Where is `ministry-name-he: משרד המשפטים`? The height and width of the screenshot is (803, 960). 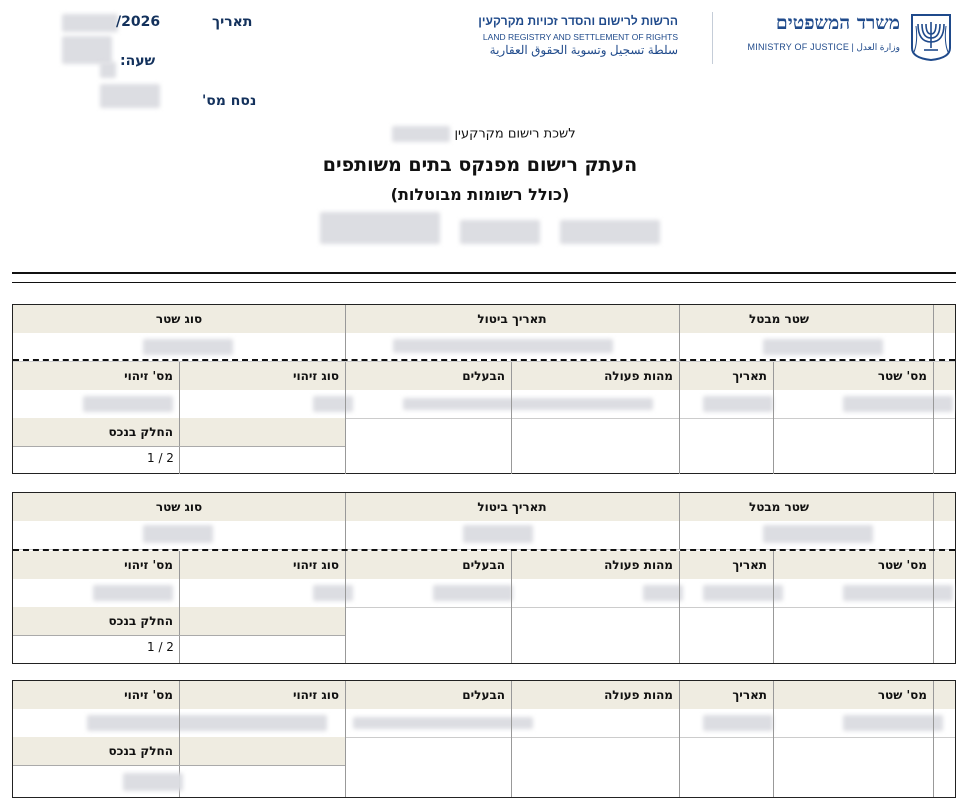
ministry-name-he: משרד המשפטים is located at coordinates (837, 23).